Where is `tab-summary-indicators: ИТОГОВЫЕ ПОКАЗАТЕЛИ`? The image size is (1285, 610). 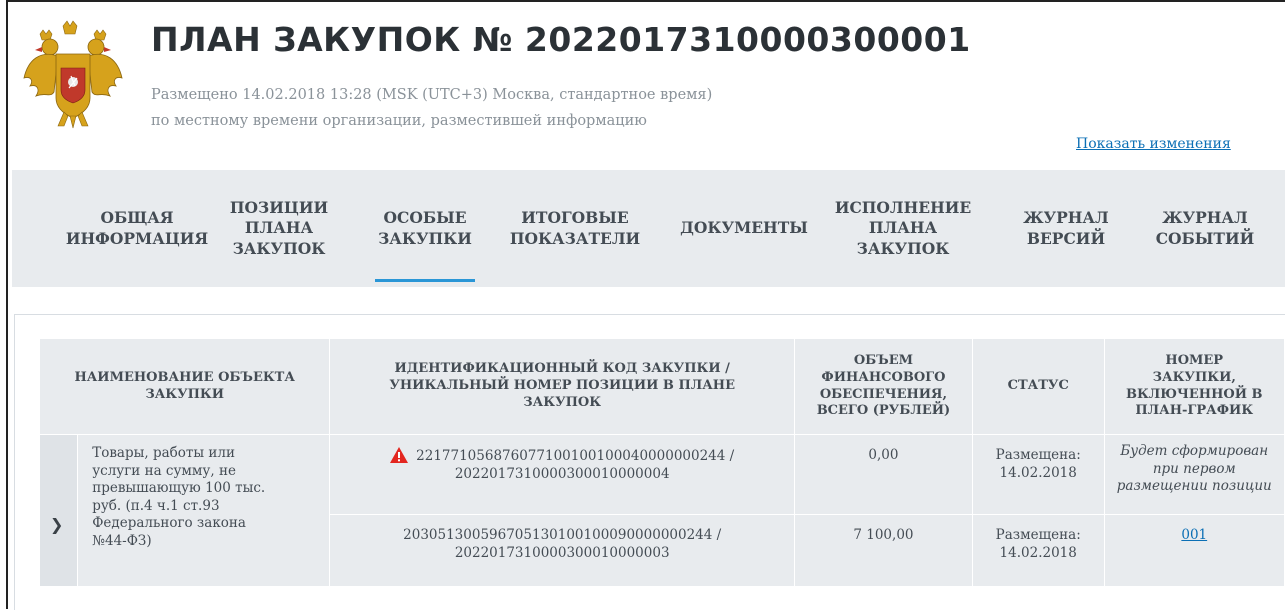
tab-summary-indicators: ИТОГОВЫЕ ПОКАЗАТЕЛИ is located at coordinates (575, 228).